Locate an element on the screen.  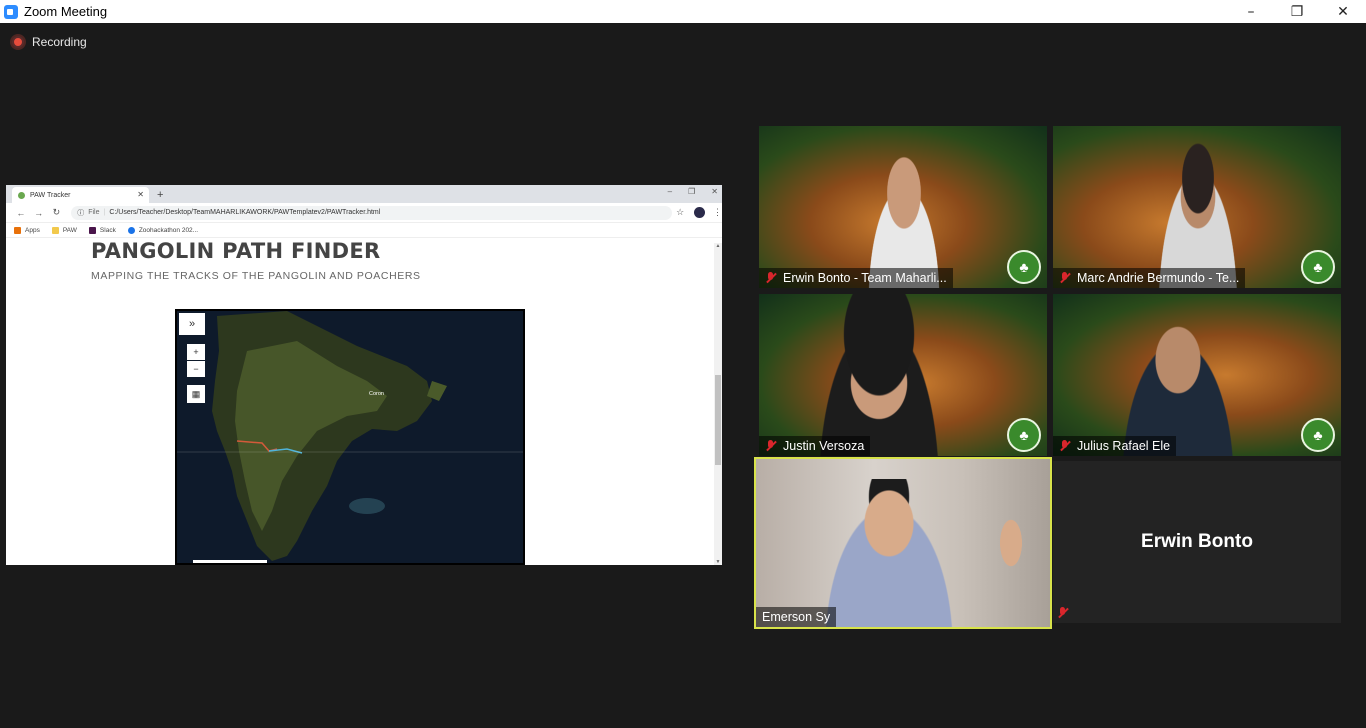
map-zoom-in-button: + is located at coordinates (196, 352).